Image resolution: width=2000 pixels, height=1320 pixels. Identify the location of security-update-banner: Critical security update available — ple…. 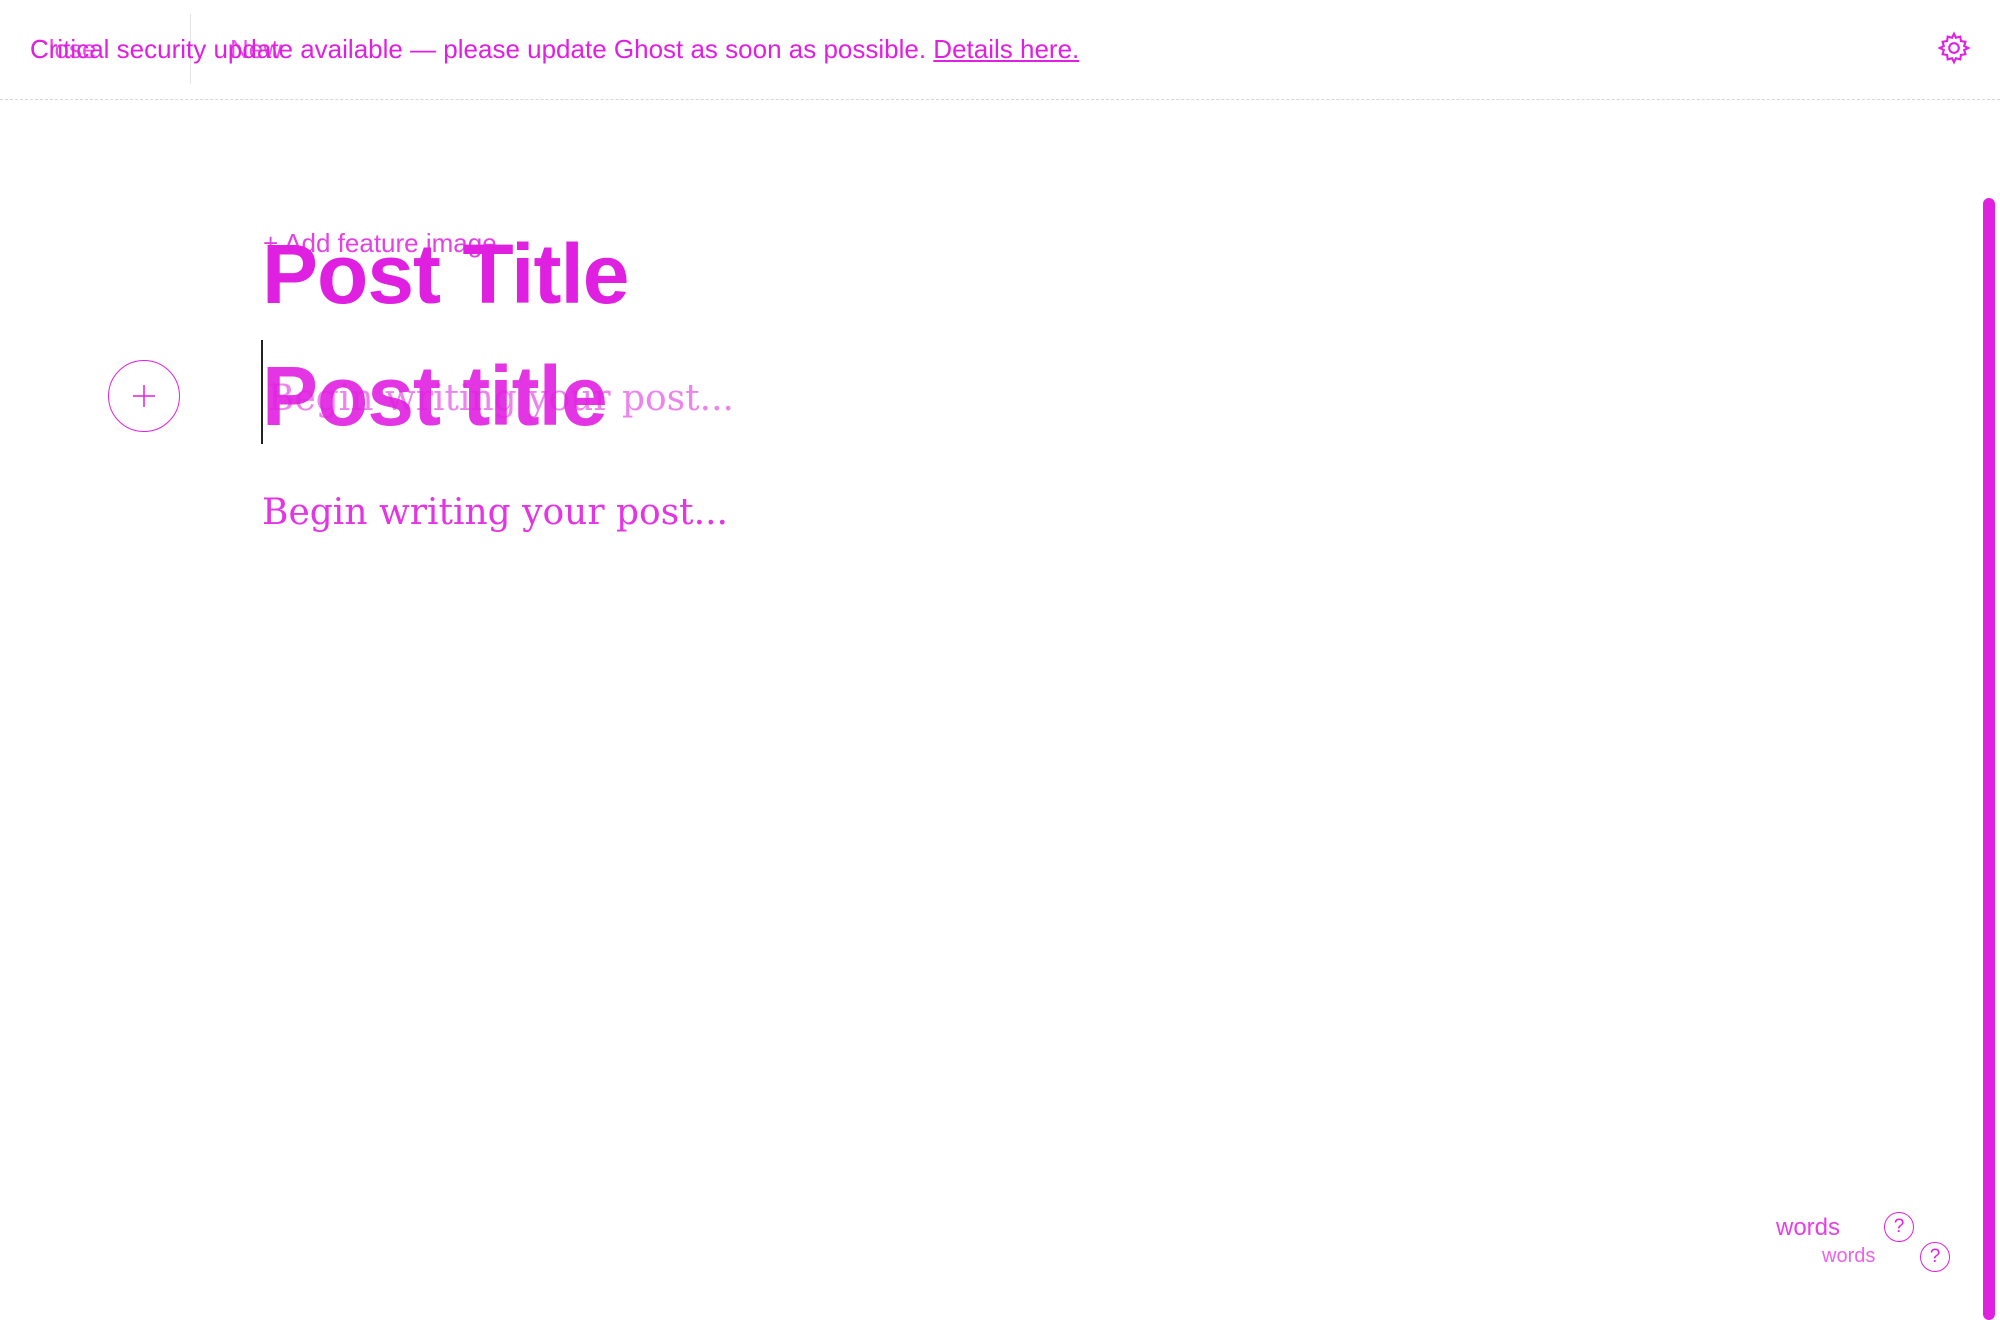
(554, 49).